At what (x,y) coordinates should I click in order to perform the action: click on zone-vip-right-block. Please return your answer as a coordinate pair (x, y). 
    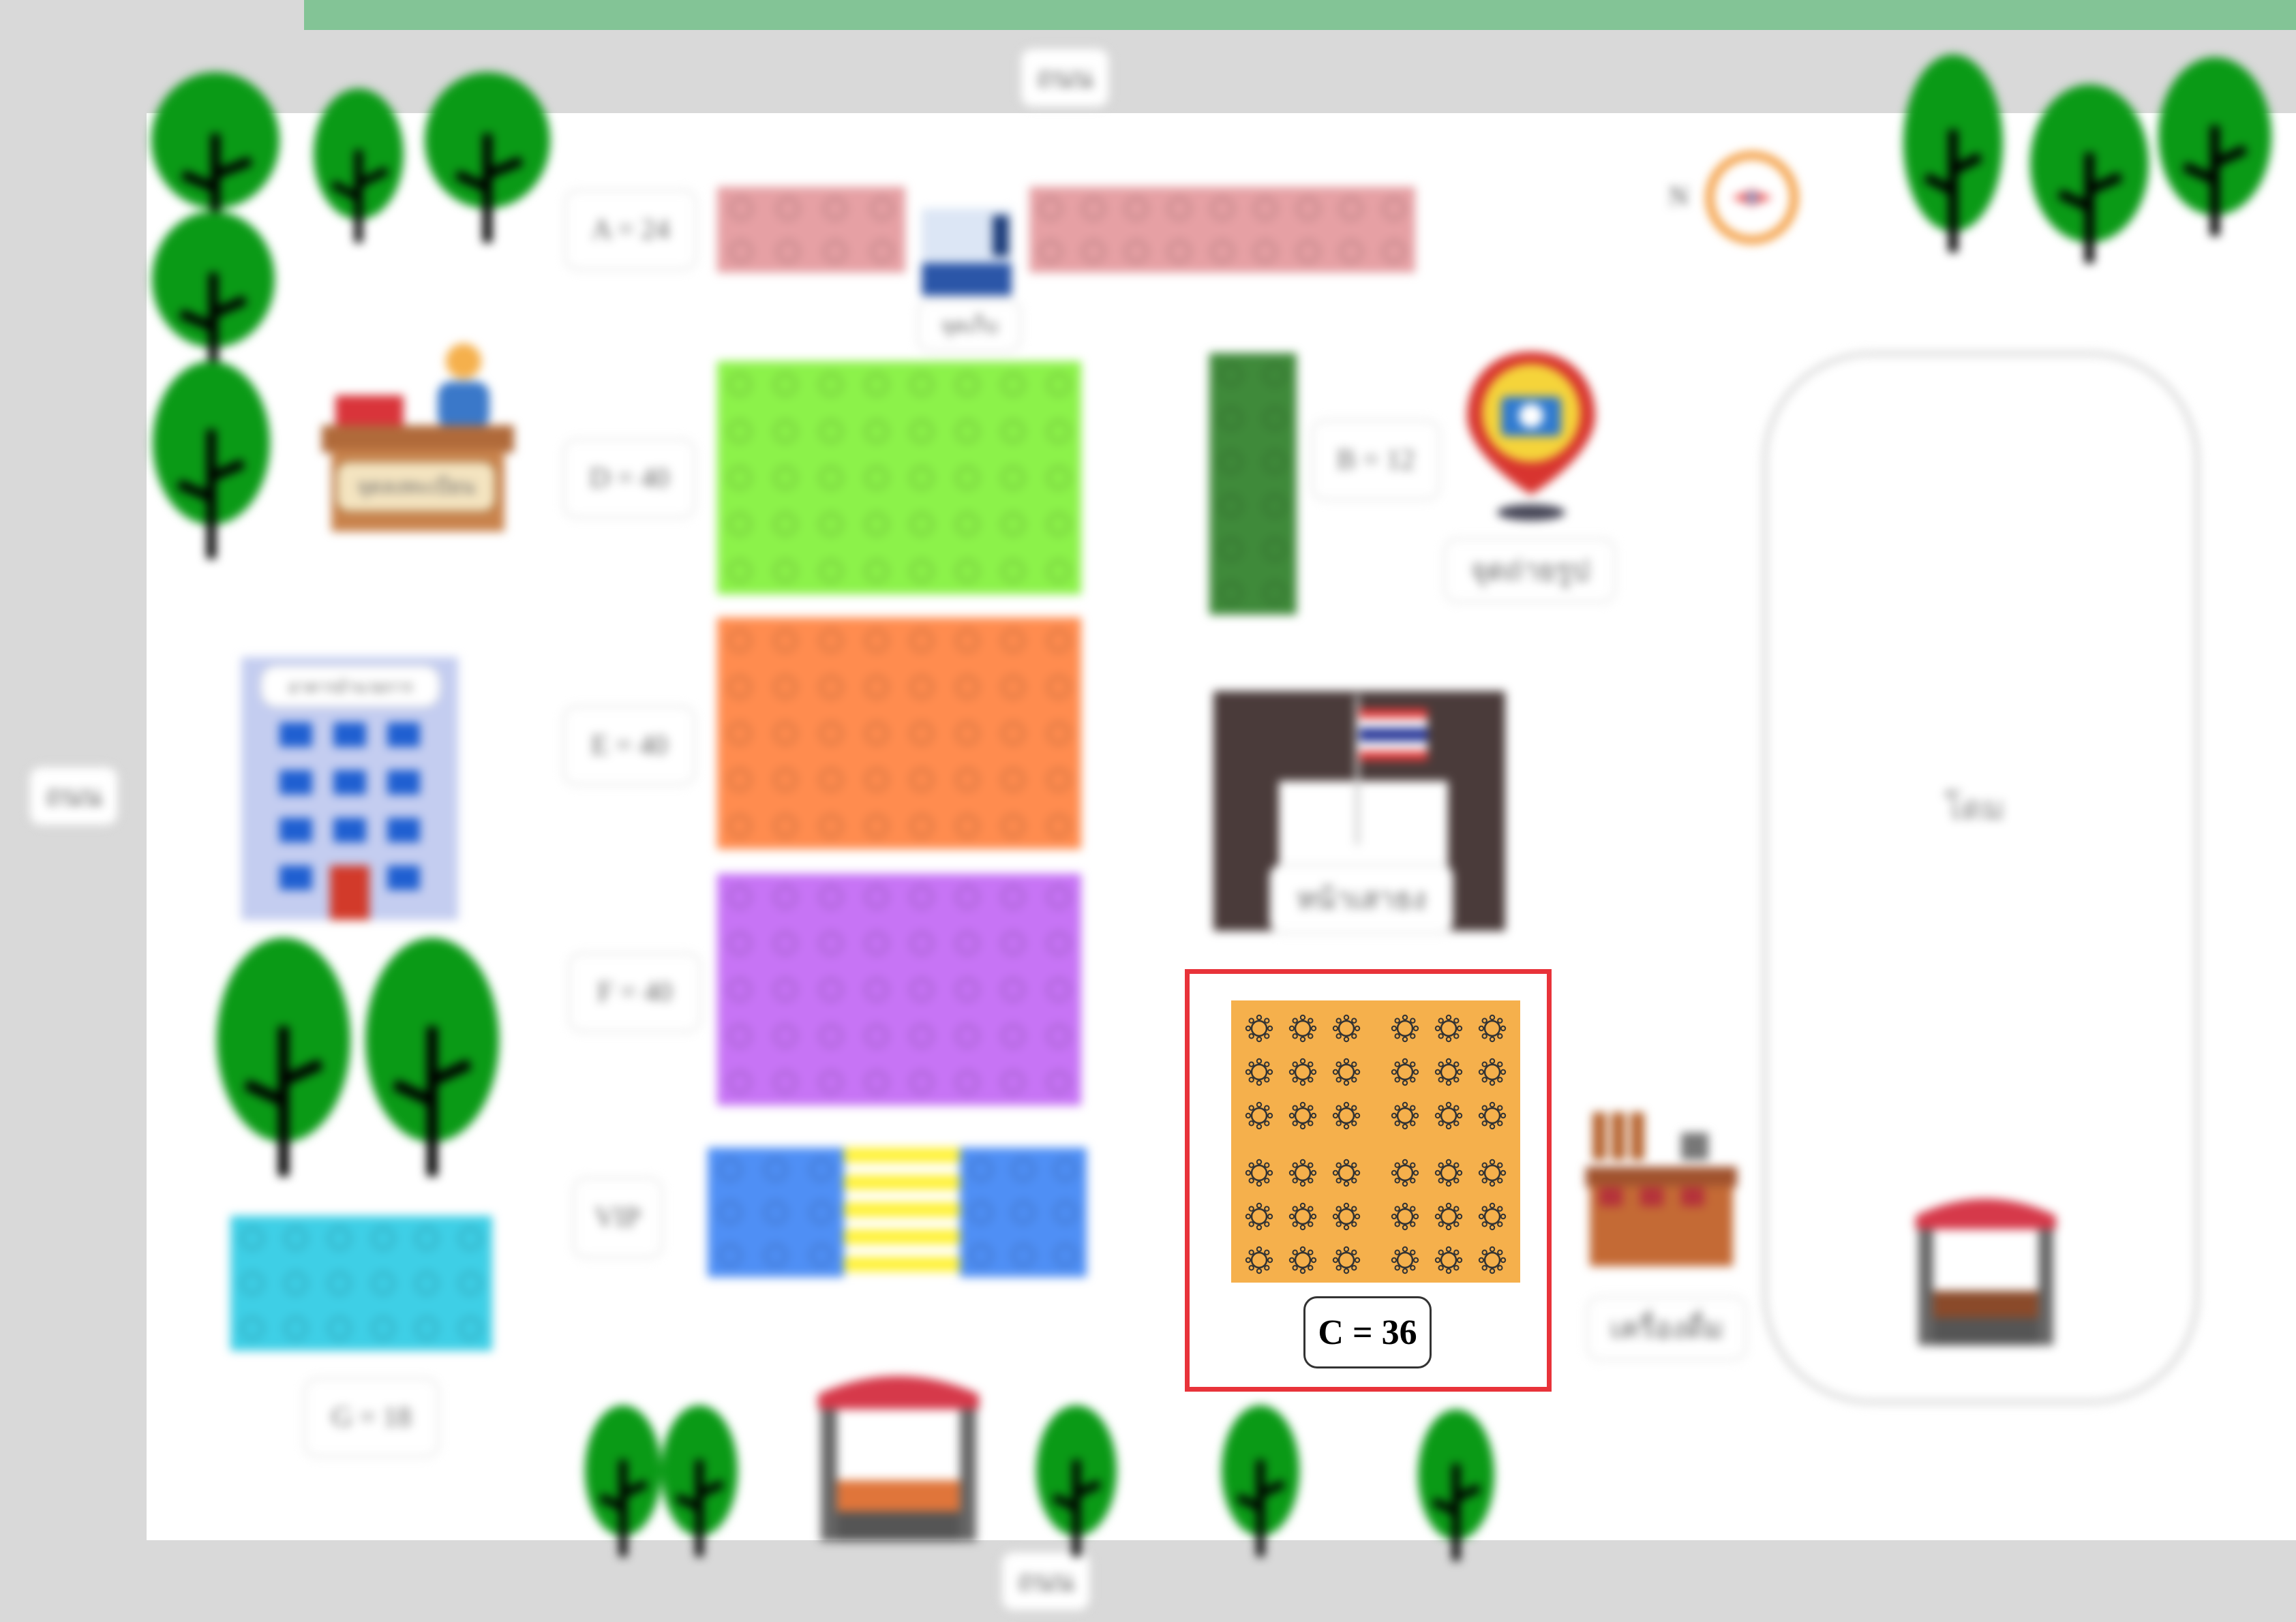
    Looking at the image, I should click on (1023, 1212).